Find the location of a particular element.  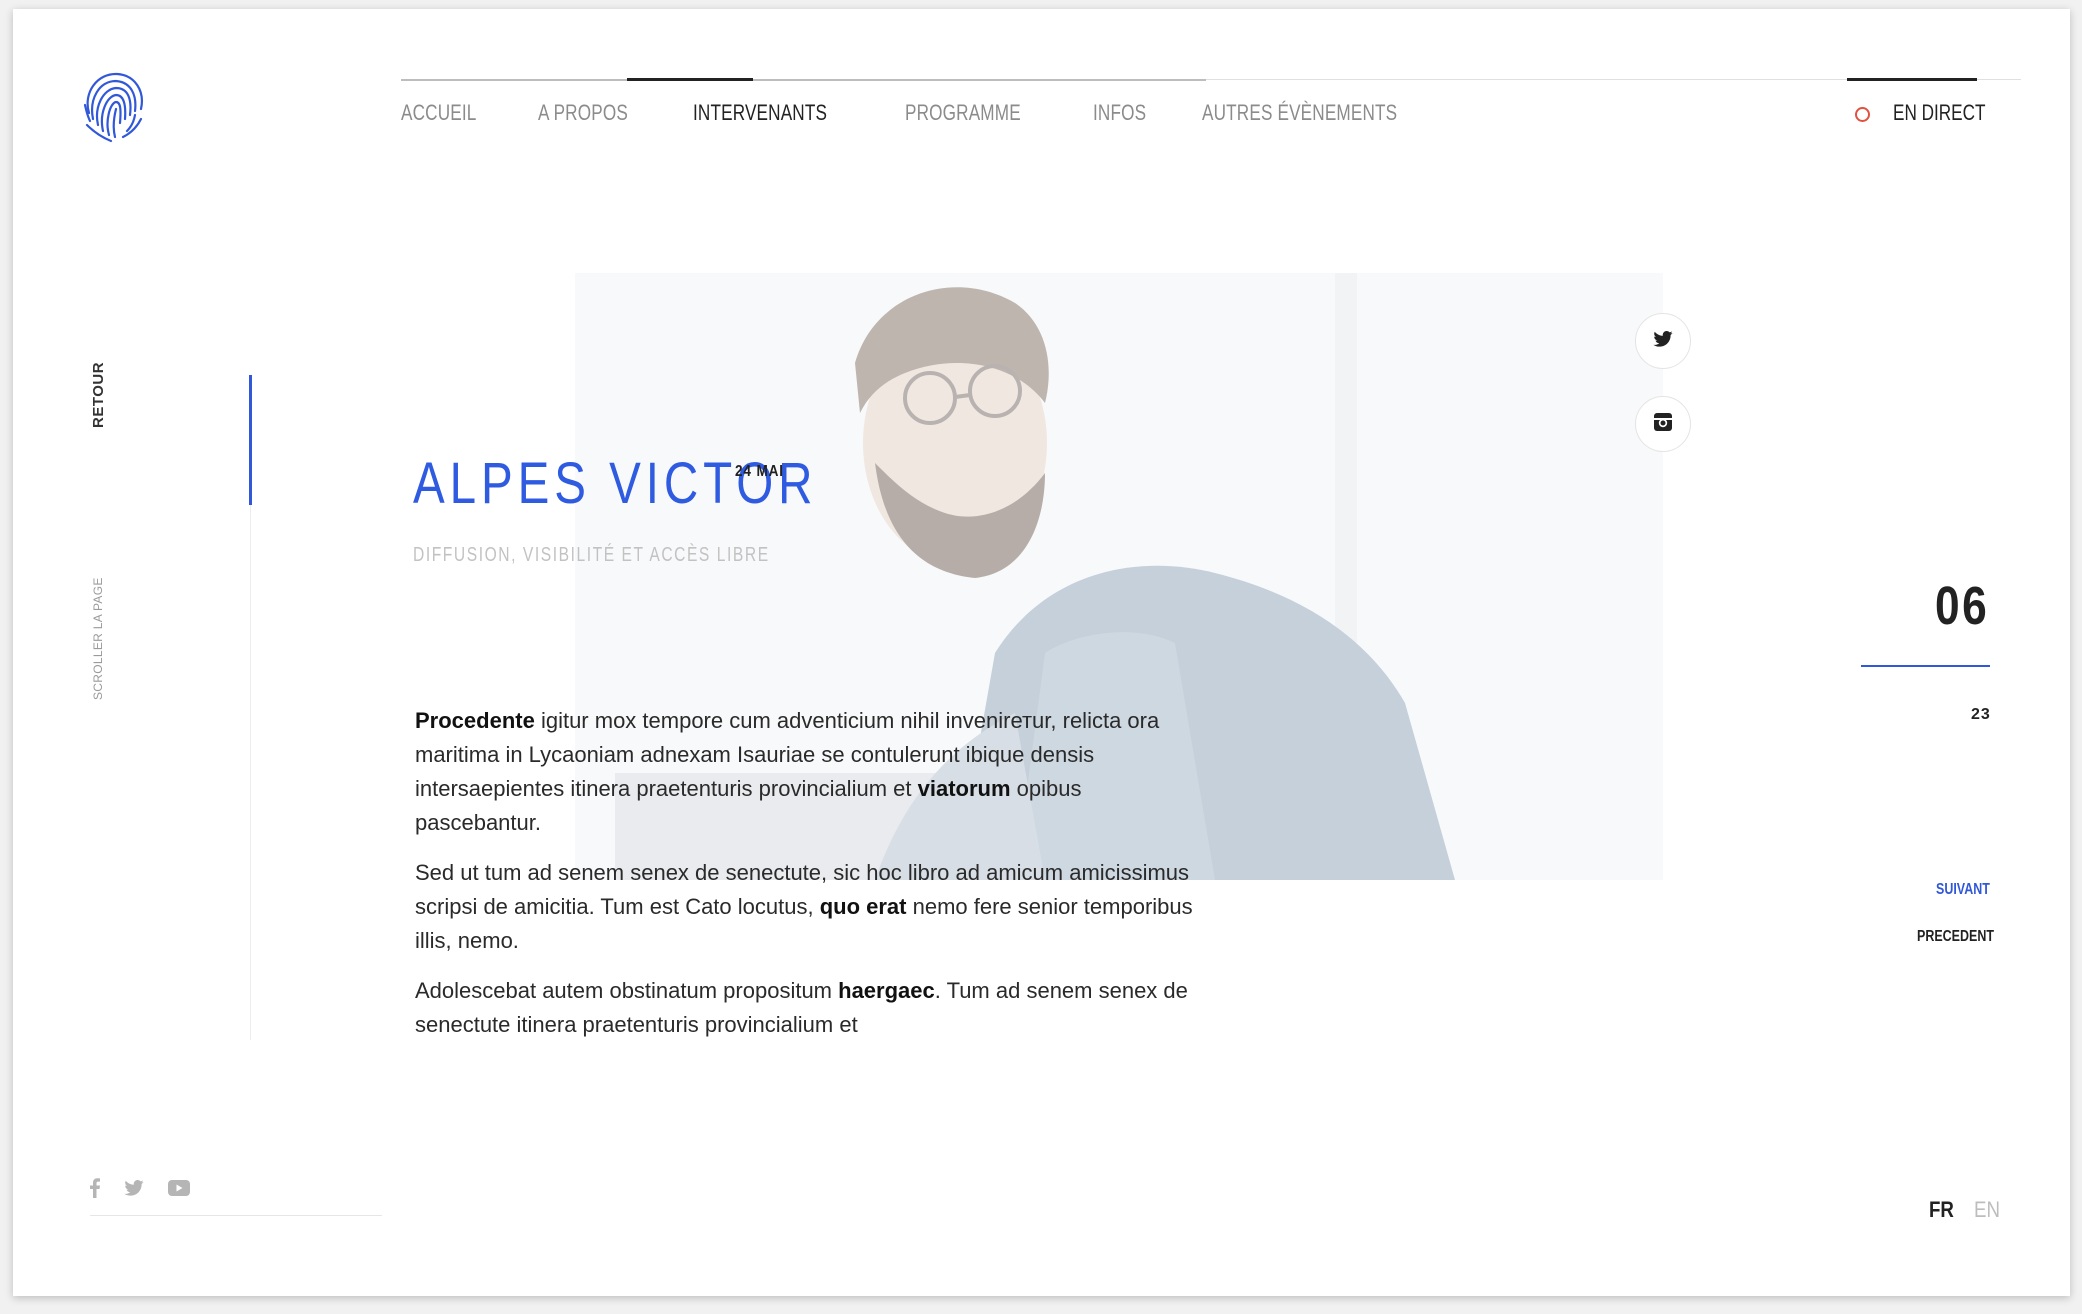

nav-item-infos: INFOS is located at coordinates (1119, 113).